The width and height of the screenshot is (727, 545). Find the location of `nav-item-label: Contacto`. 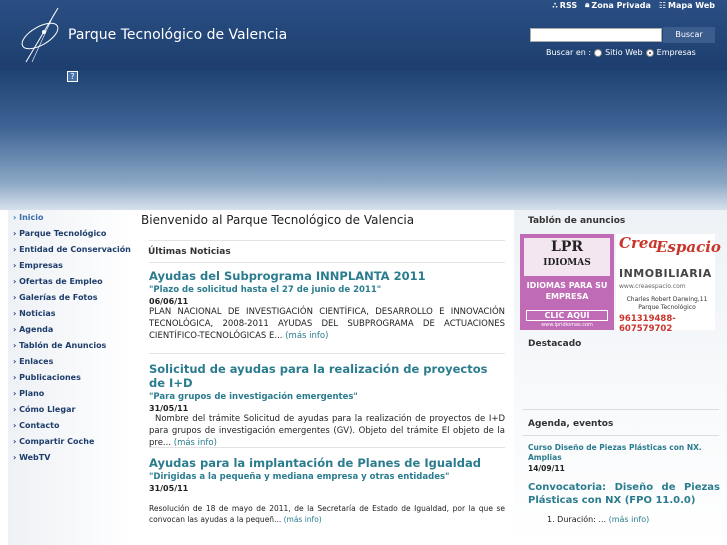

nav-item-label: Contacto is located at coordinates (39, 425).